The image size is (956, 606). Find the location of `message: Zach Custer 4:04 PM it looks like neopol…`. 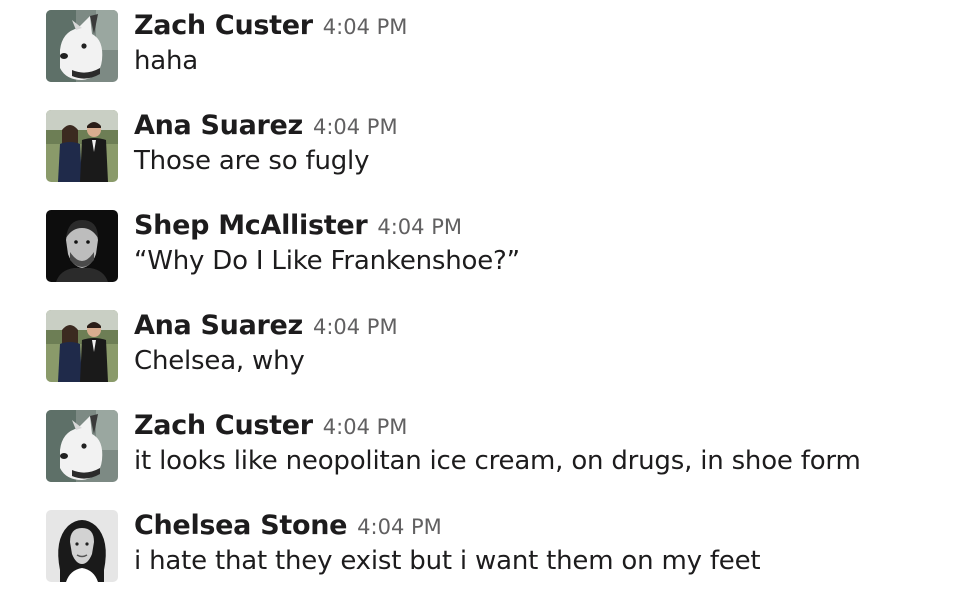

message: Zach Custer 4:04 PM it looks like neopol… is located at coordinates (478, 445).